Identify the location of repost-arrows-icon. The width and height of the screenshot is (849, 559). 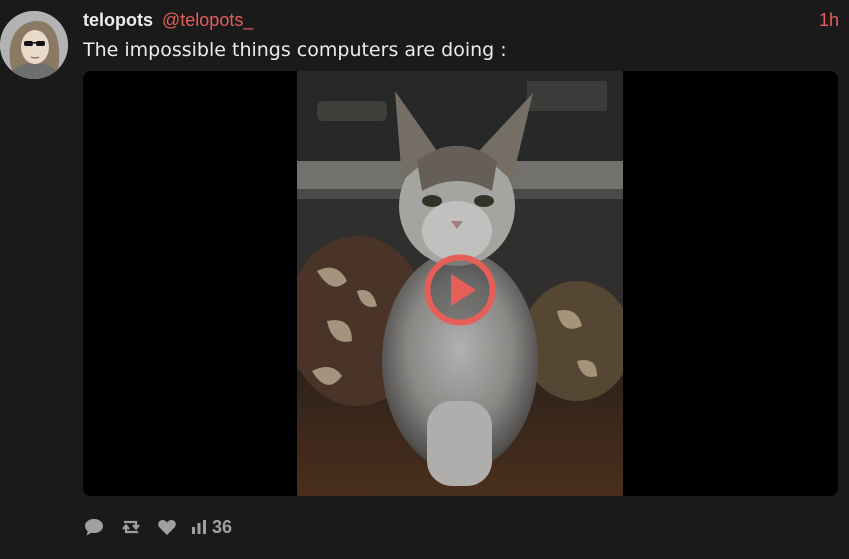
(131, 527).